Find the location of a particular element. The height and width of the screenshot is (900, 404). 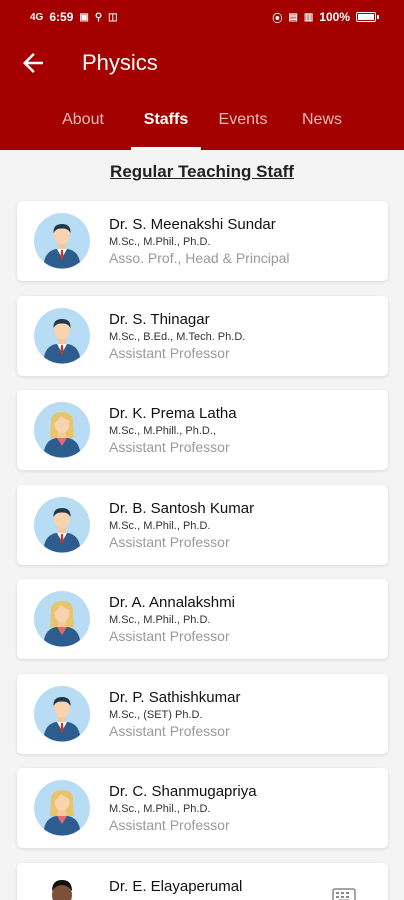

wifi-icon: ▤ is located at coordinates (293, 17).